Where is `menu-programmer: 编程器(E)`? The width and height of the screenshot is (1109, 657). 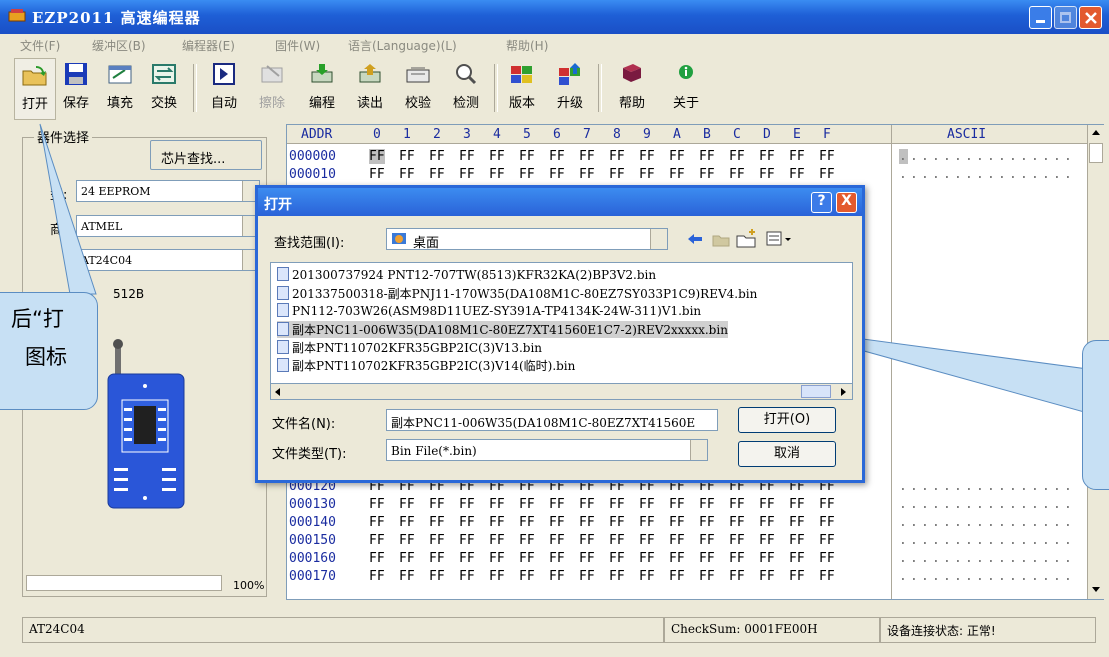 menu-programmer: 编程器(E) is located at coordinates (208, 45).